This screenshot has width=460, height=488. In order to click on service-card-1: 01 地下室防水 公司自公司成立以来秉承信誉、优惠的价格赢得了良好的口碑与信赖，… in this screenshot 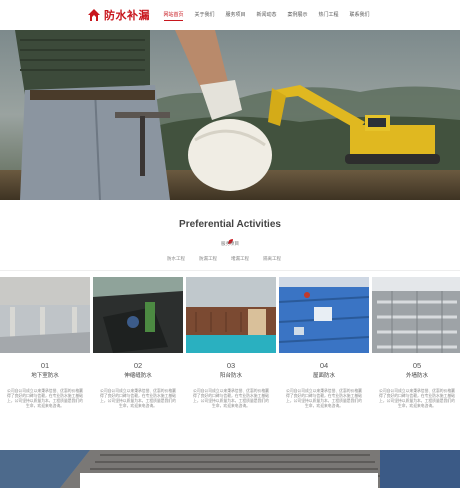, I will do `click(45, 347)`.